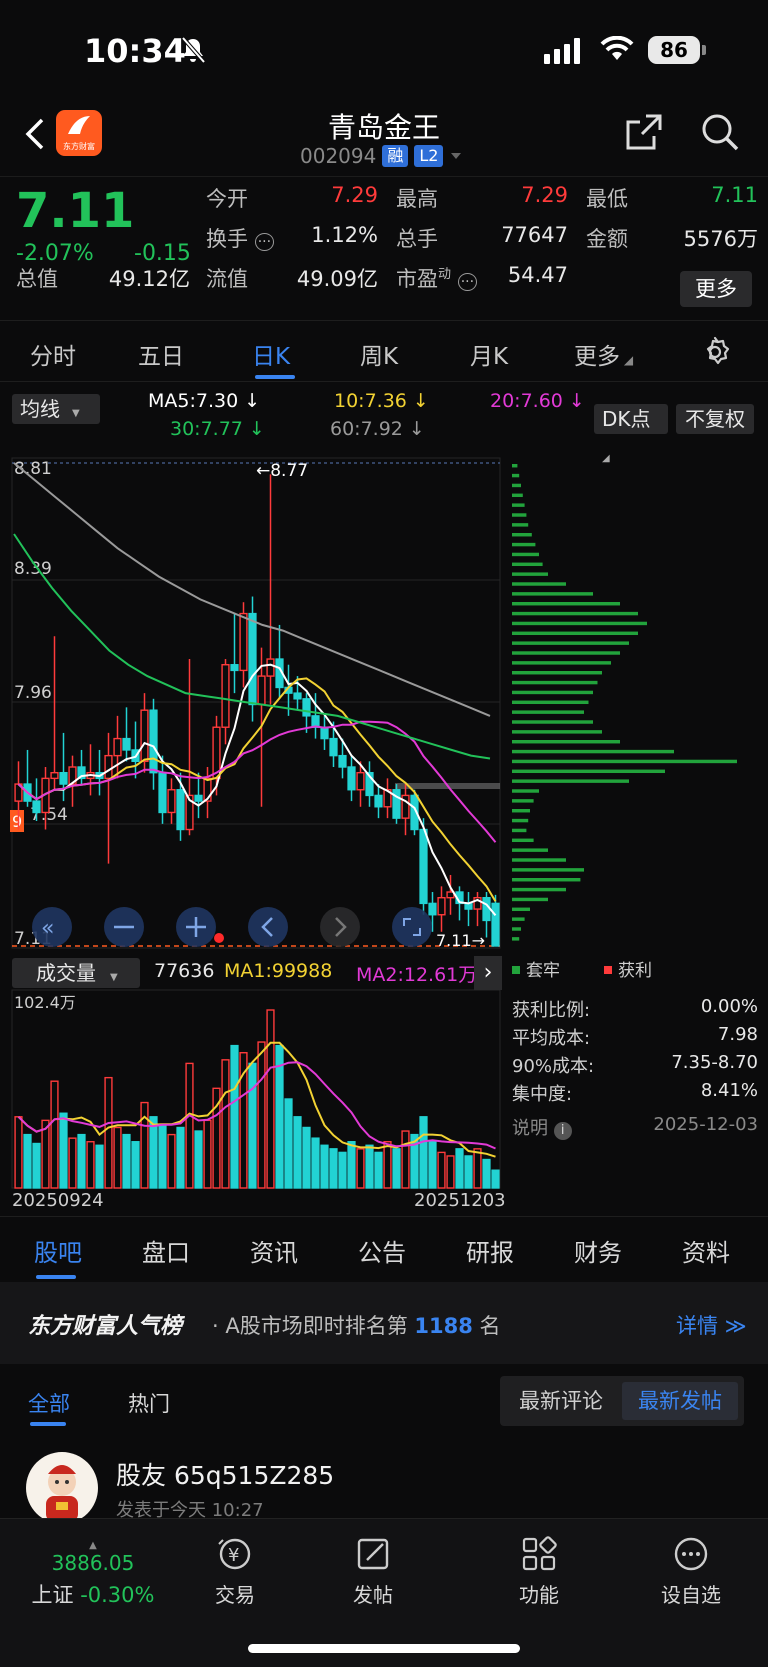 This screenshot has width=768, height=1667. Describe the element at coordinates (196, 927) in the screenshot. I see `zoom-in-button` at that location.